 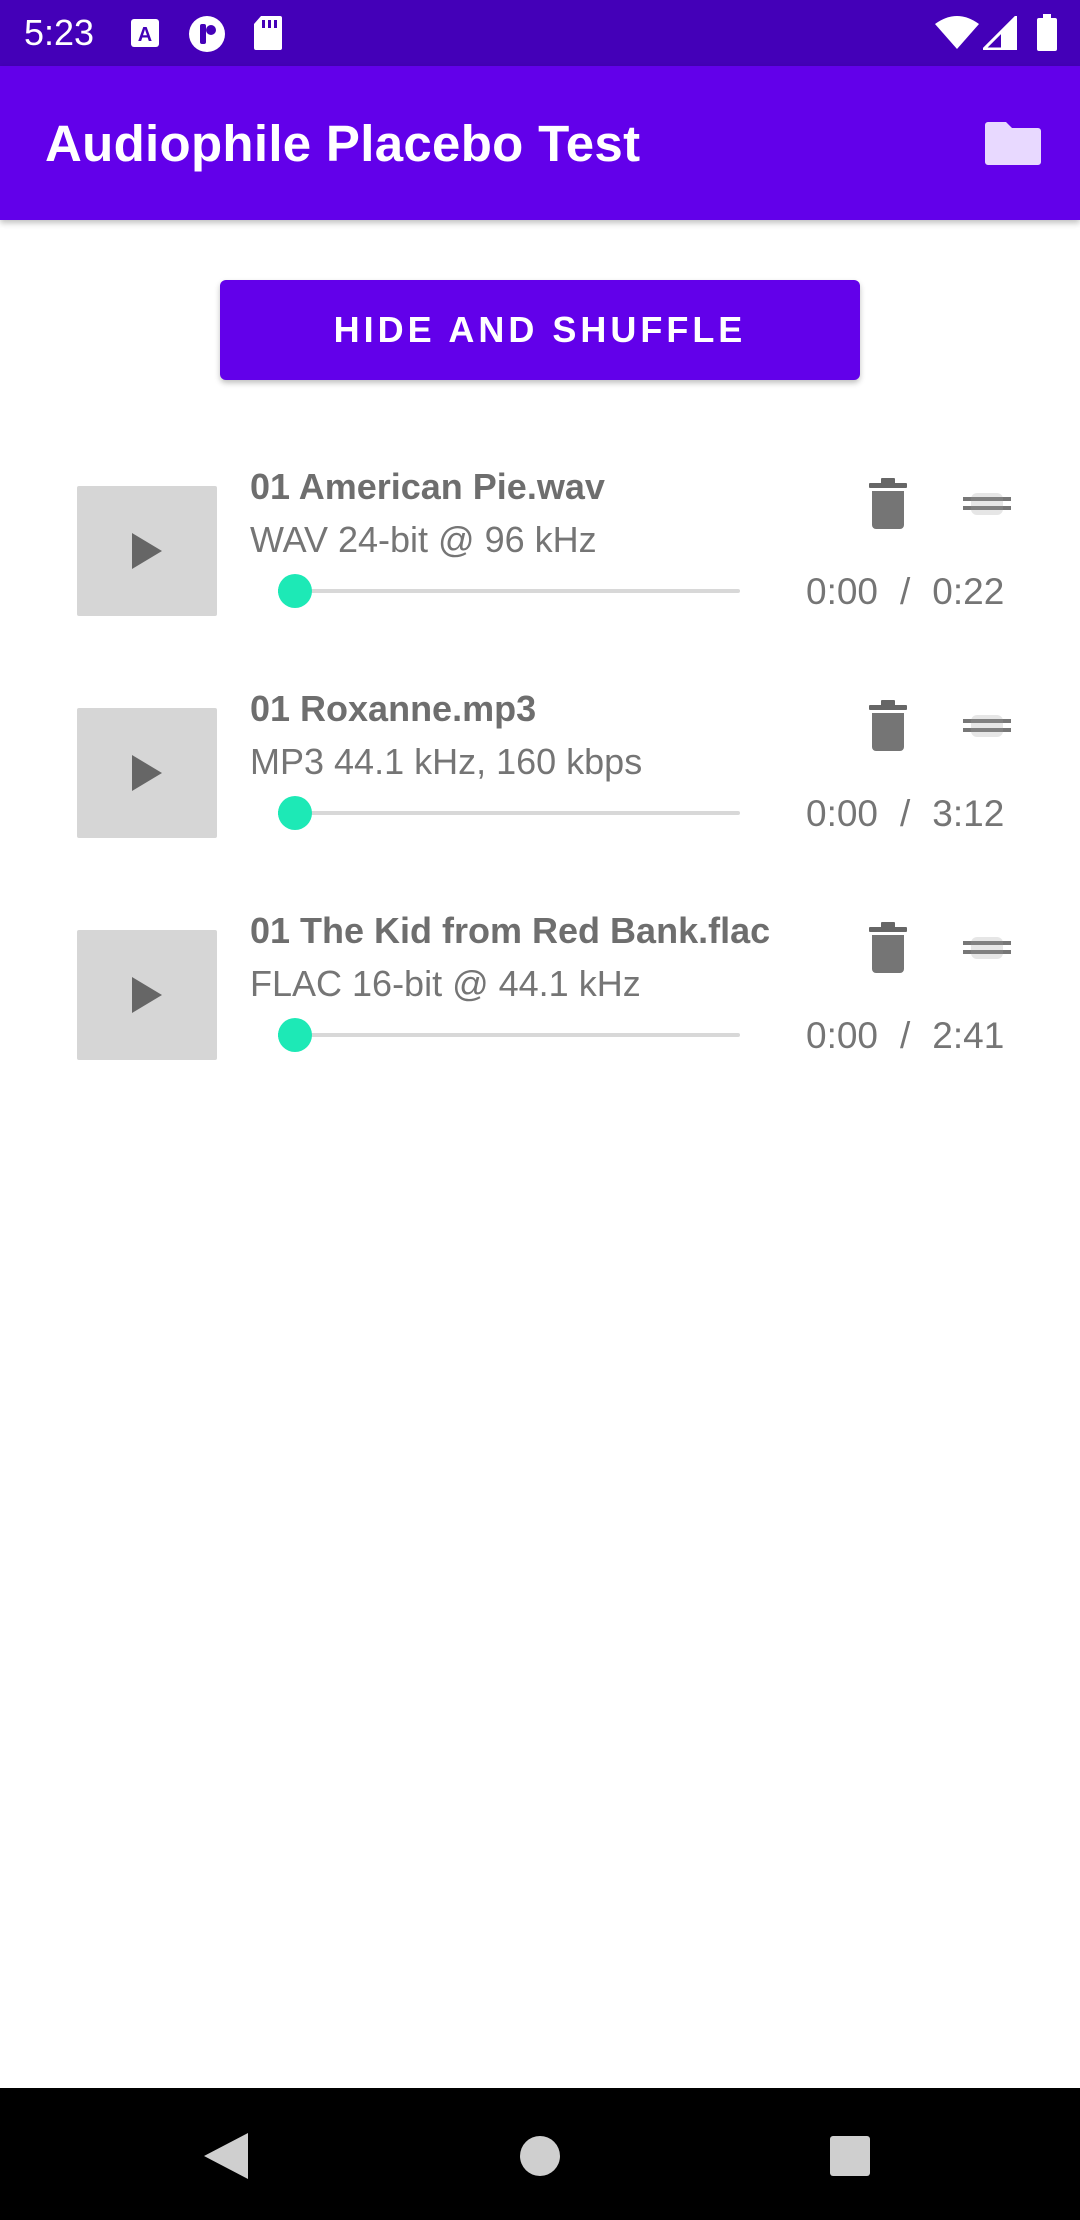 I want to click on recents-button, so click(x=850, y=2156).